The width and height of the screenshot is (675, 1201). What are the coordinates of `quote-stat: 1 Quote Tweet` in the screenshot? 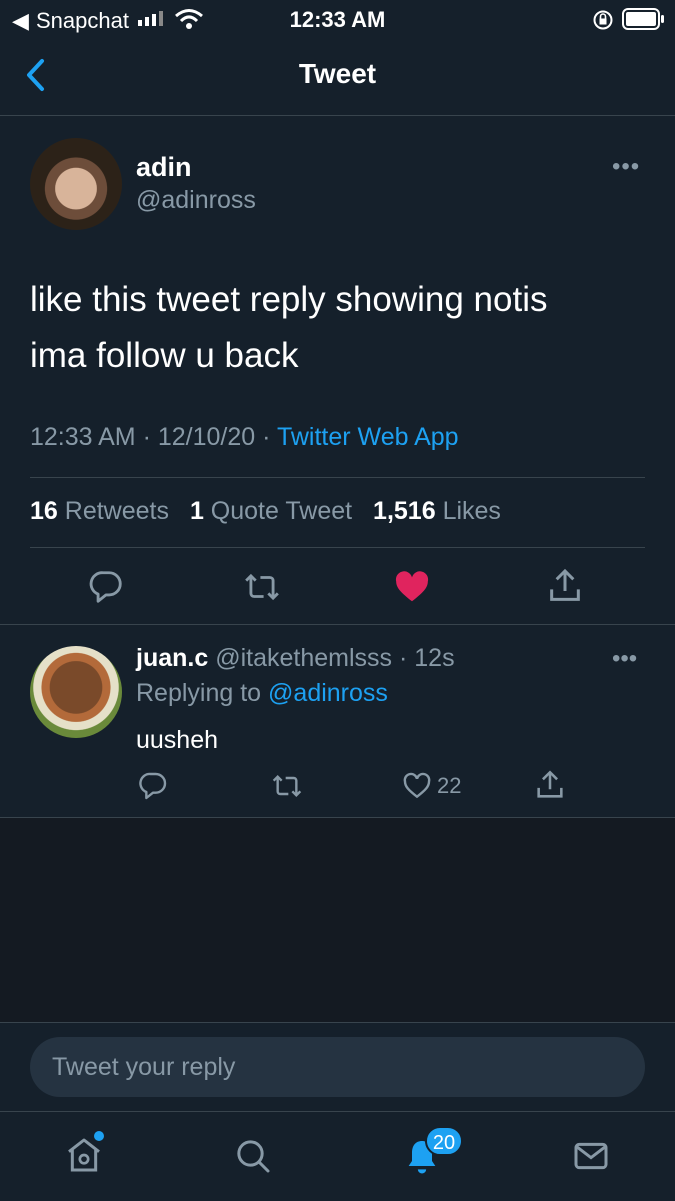 It's located at (271, 511).